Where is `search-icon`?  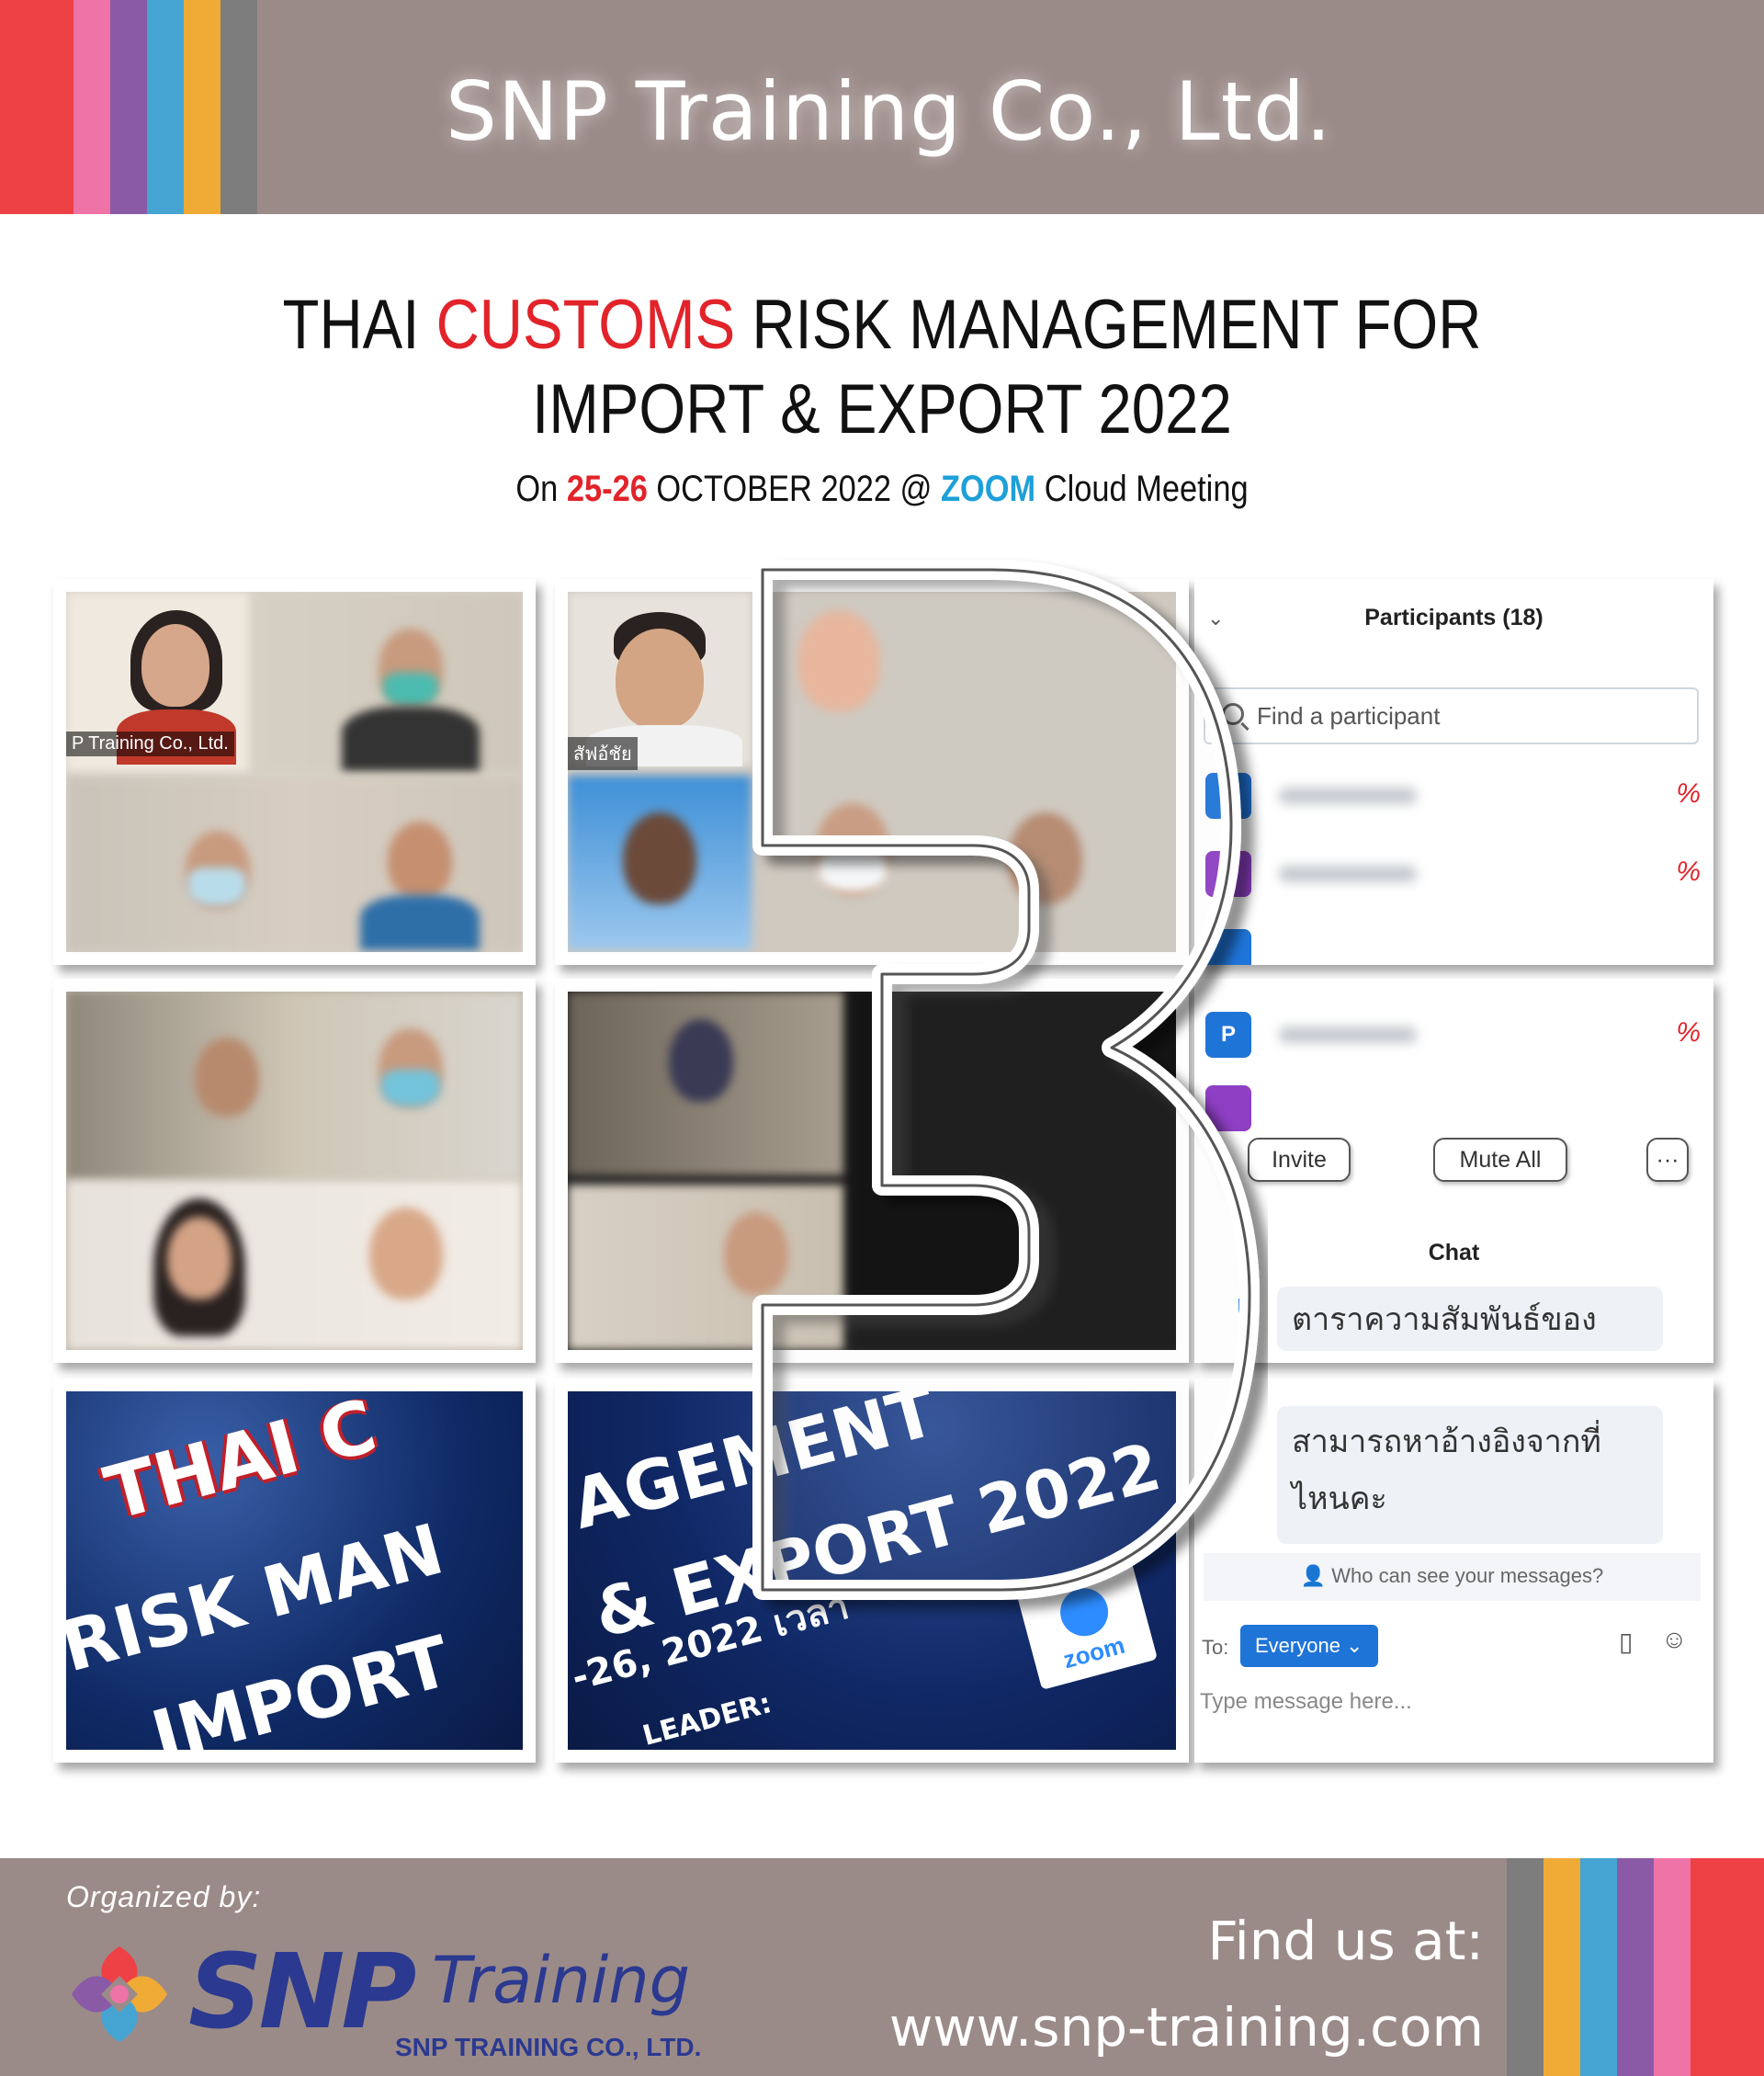
search-icon is located at coordinates (1233, 714).